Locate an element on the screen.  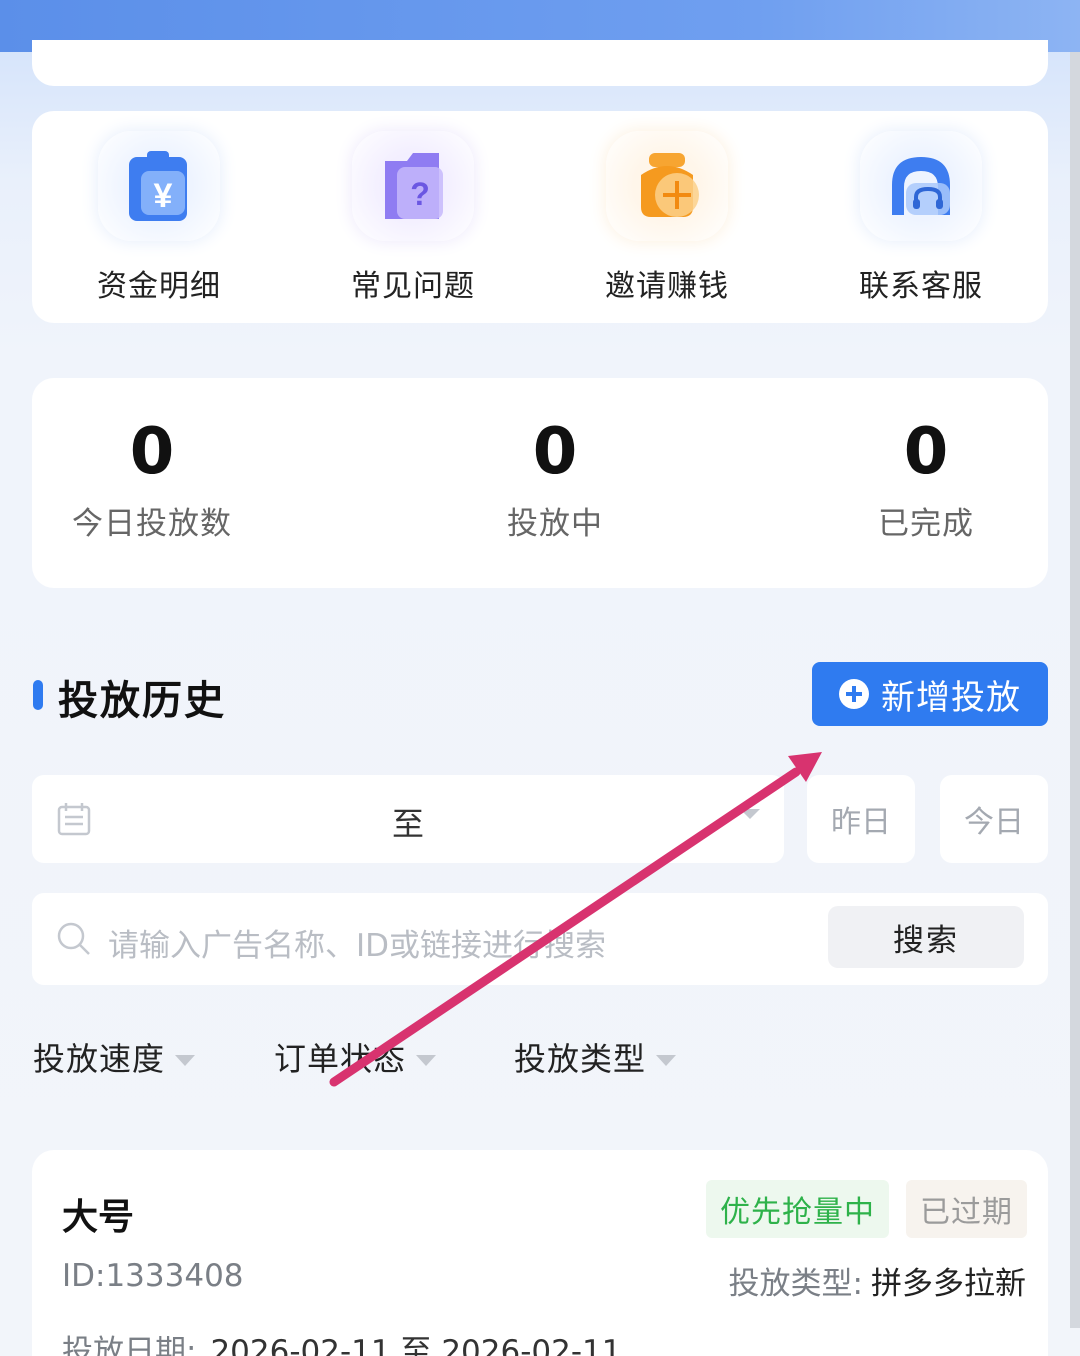
top-card-bottom is located at coordinates (540, 63).